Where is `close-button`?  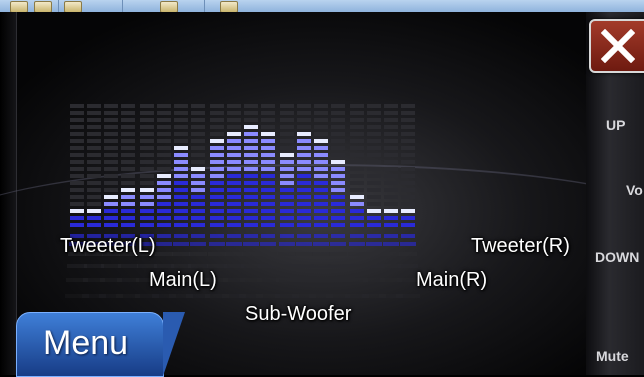 close-button is located at coordinates (616, 46).